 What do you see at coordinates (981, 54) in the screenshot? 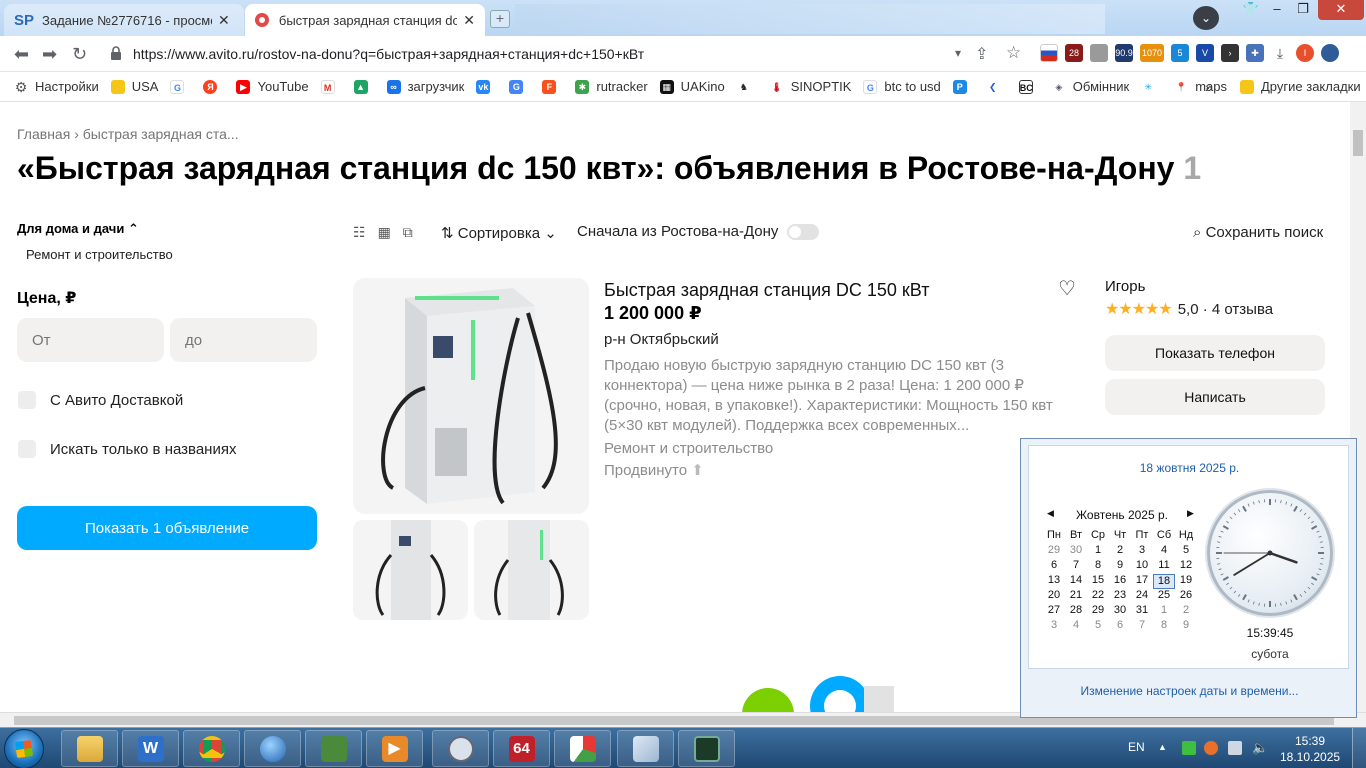
I see `share-icon: ⇪` at bounding box center [981, 54].